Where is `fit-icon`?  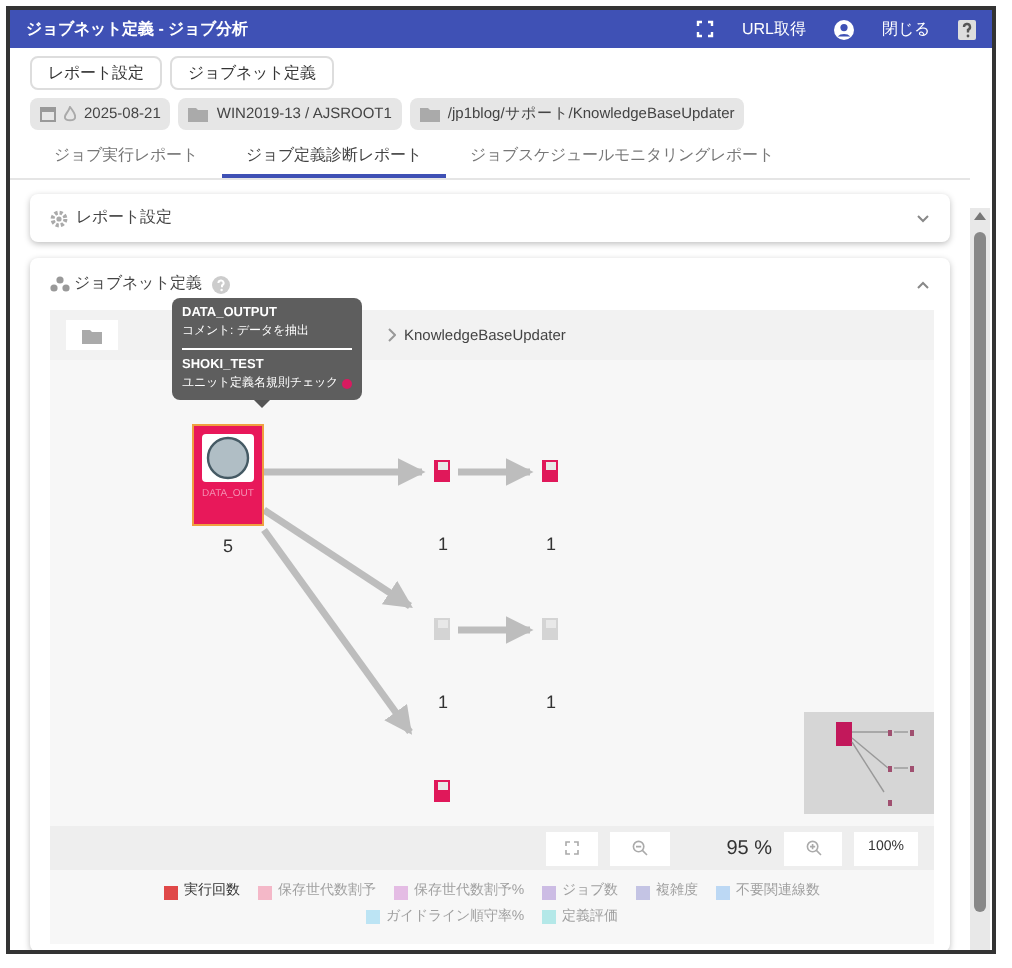
fit-icon is located at coordinates (572, 848).